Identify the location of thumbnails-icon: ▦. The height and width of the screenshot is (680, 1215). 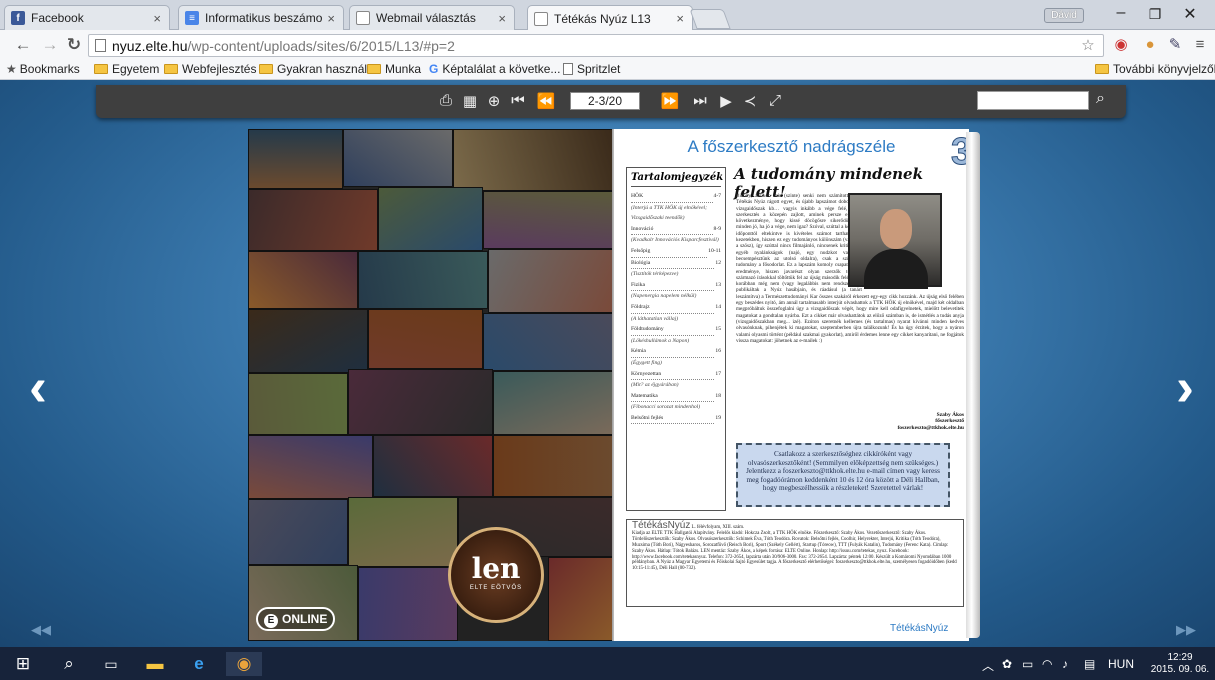
(470, 101).